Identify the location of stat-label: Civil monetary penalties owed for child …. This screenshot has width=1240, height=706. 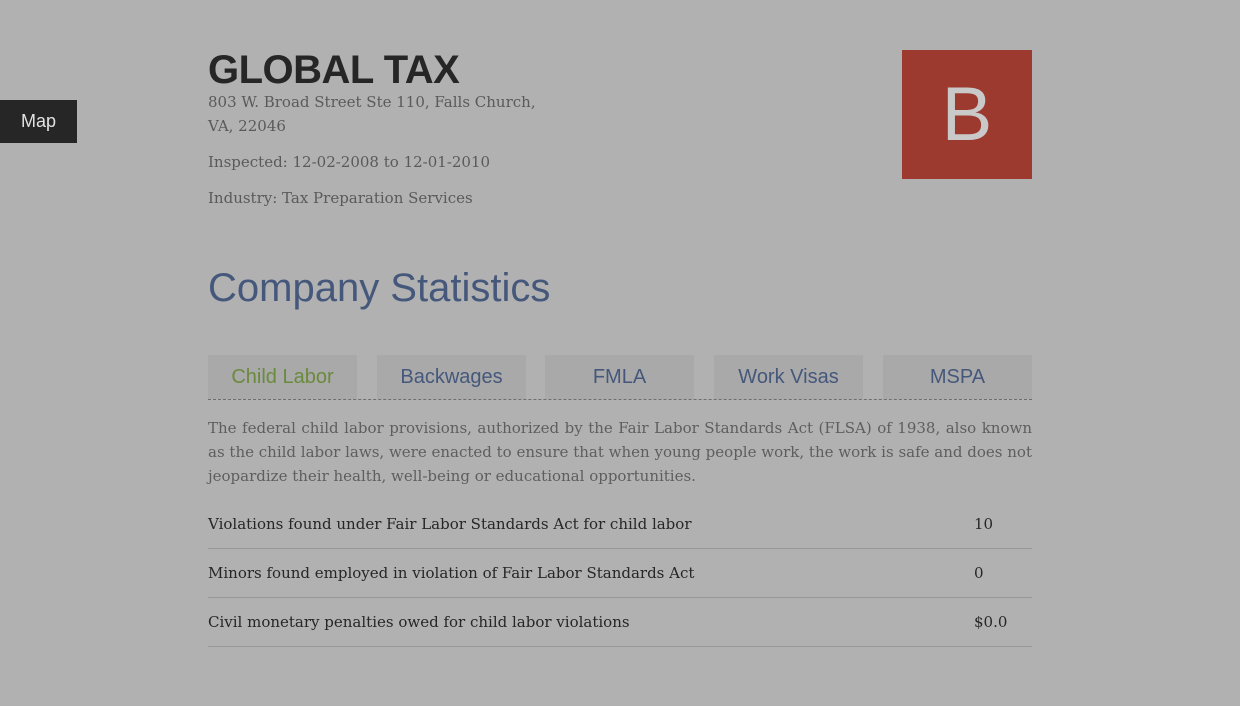
(419, 622).